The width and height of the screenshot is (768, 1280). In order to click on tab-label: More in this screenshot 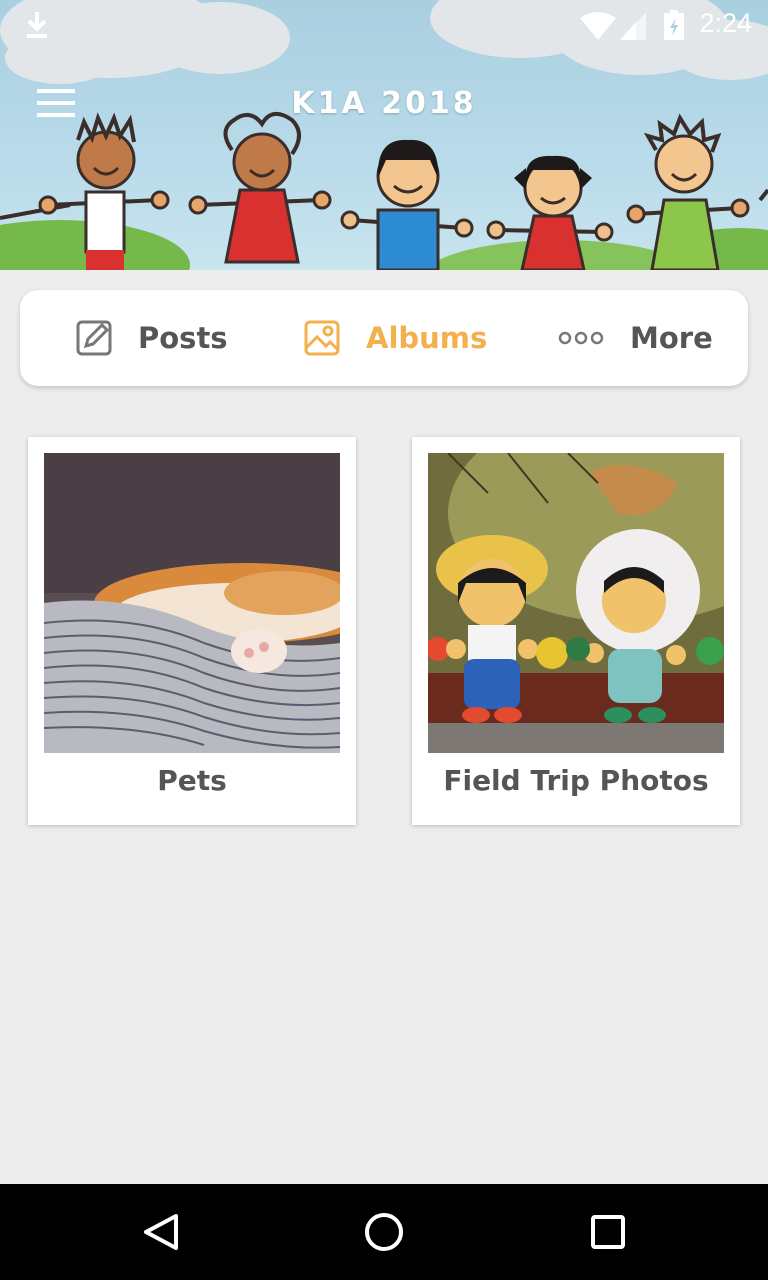, I will do `click(671, 338)`.